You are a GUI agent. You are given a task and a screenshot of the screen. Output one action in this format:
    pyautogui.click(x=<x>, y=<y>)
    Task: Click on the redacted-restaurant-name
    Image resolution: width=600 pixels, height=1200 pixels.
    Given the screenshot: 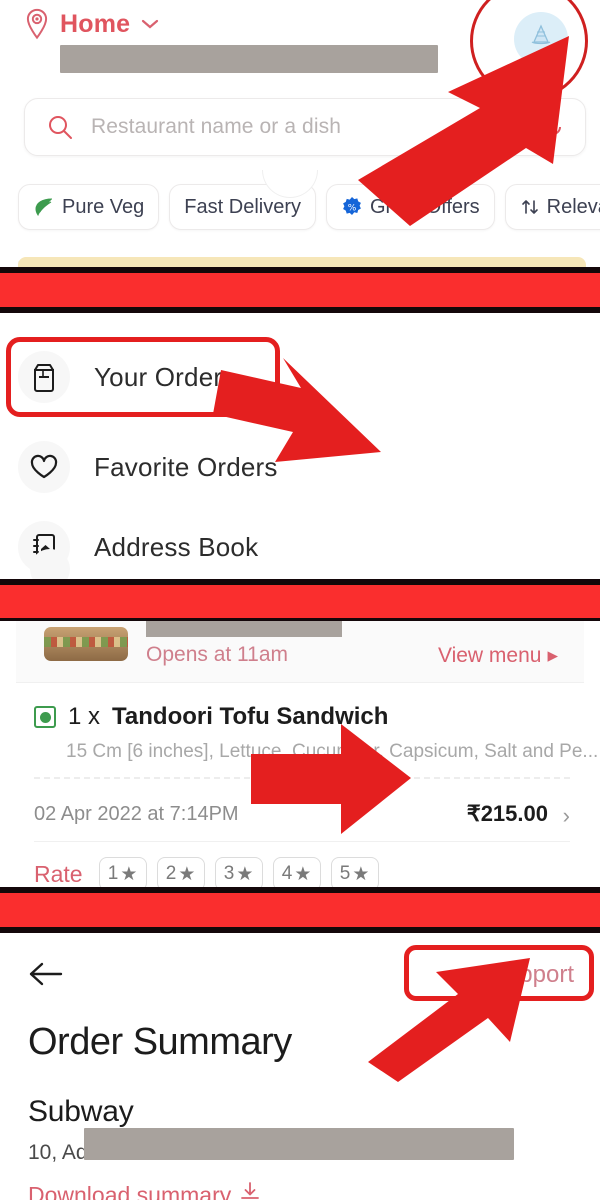 What is the action you would take?
    pyautogui.click(x=244, y=629)
    